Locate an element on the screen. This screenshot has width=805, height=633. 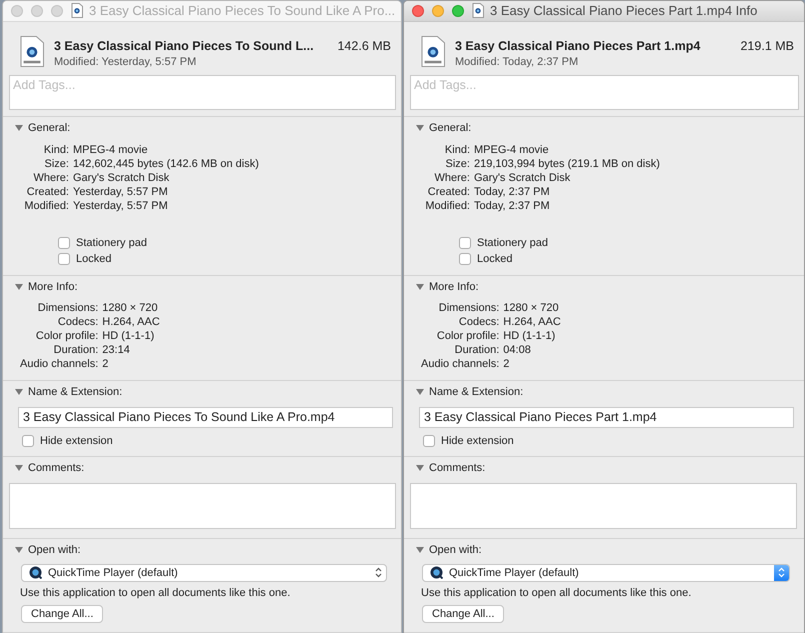
field-value: MPEG-4 movie is located at coordinates (512, 149).